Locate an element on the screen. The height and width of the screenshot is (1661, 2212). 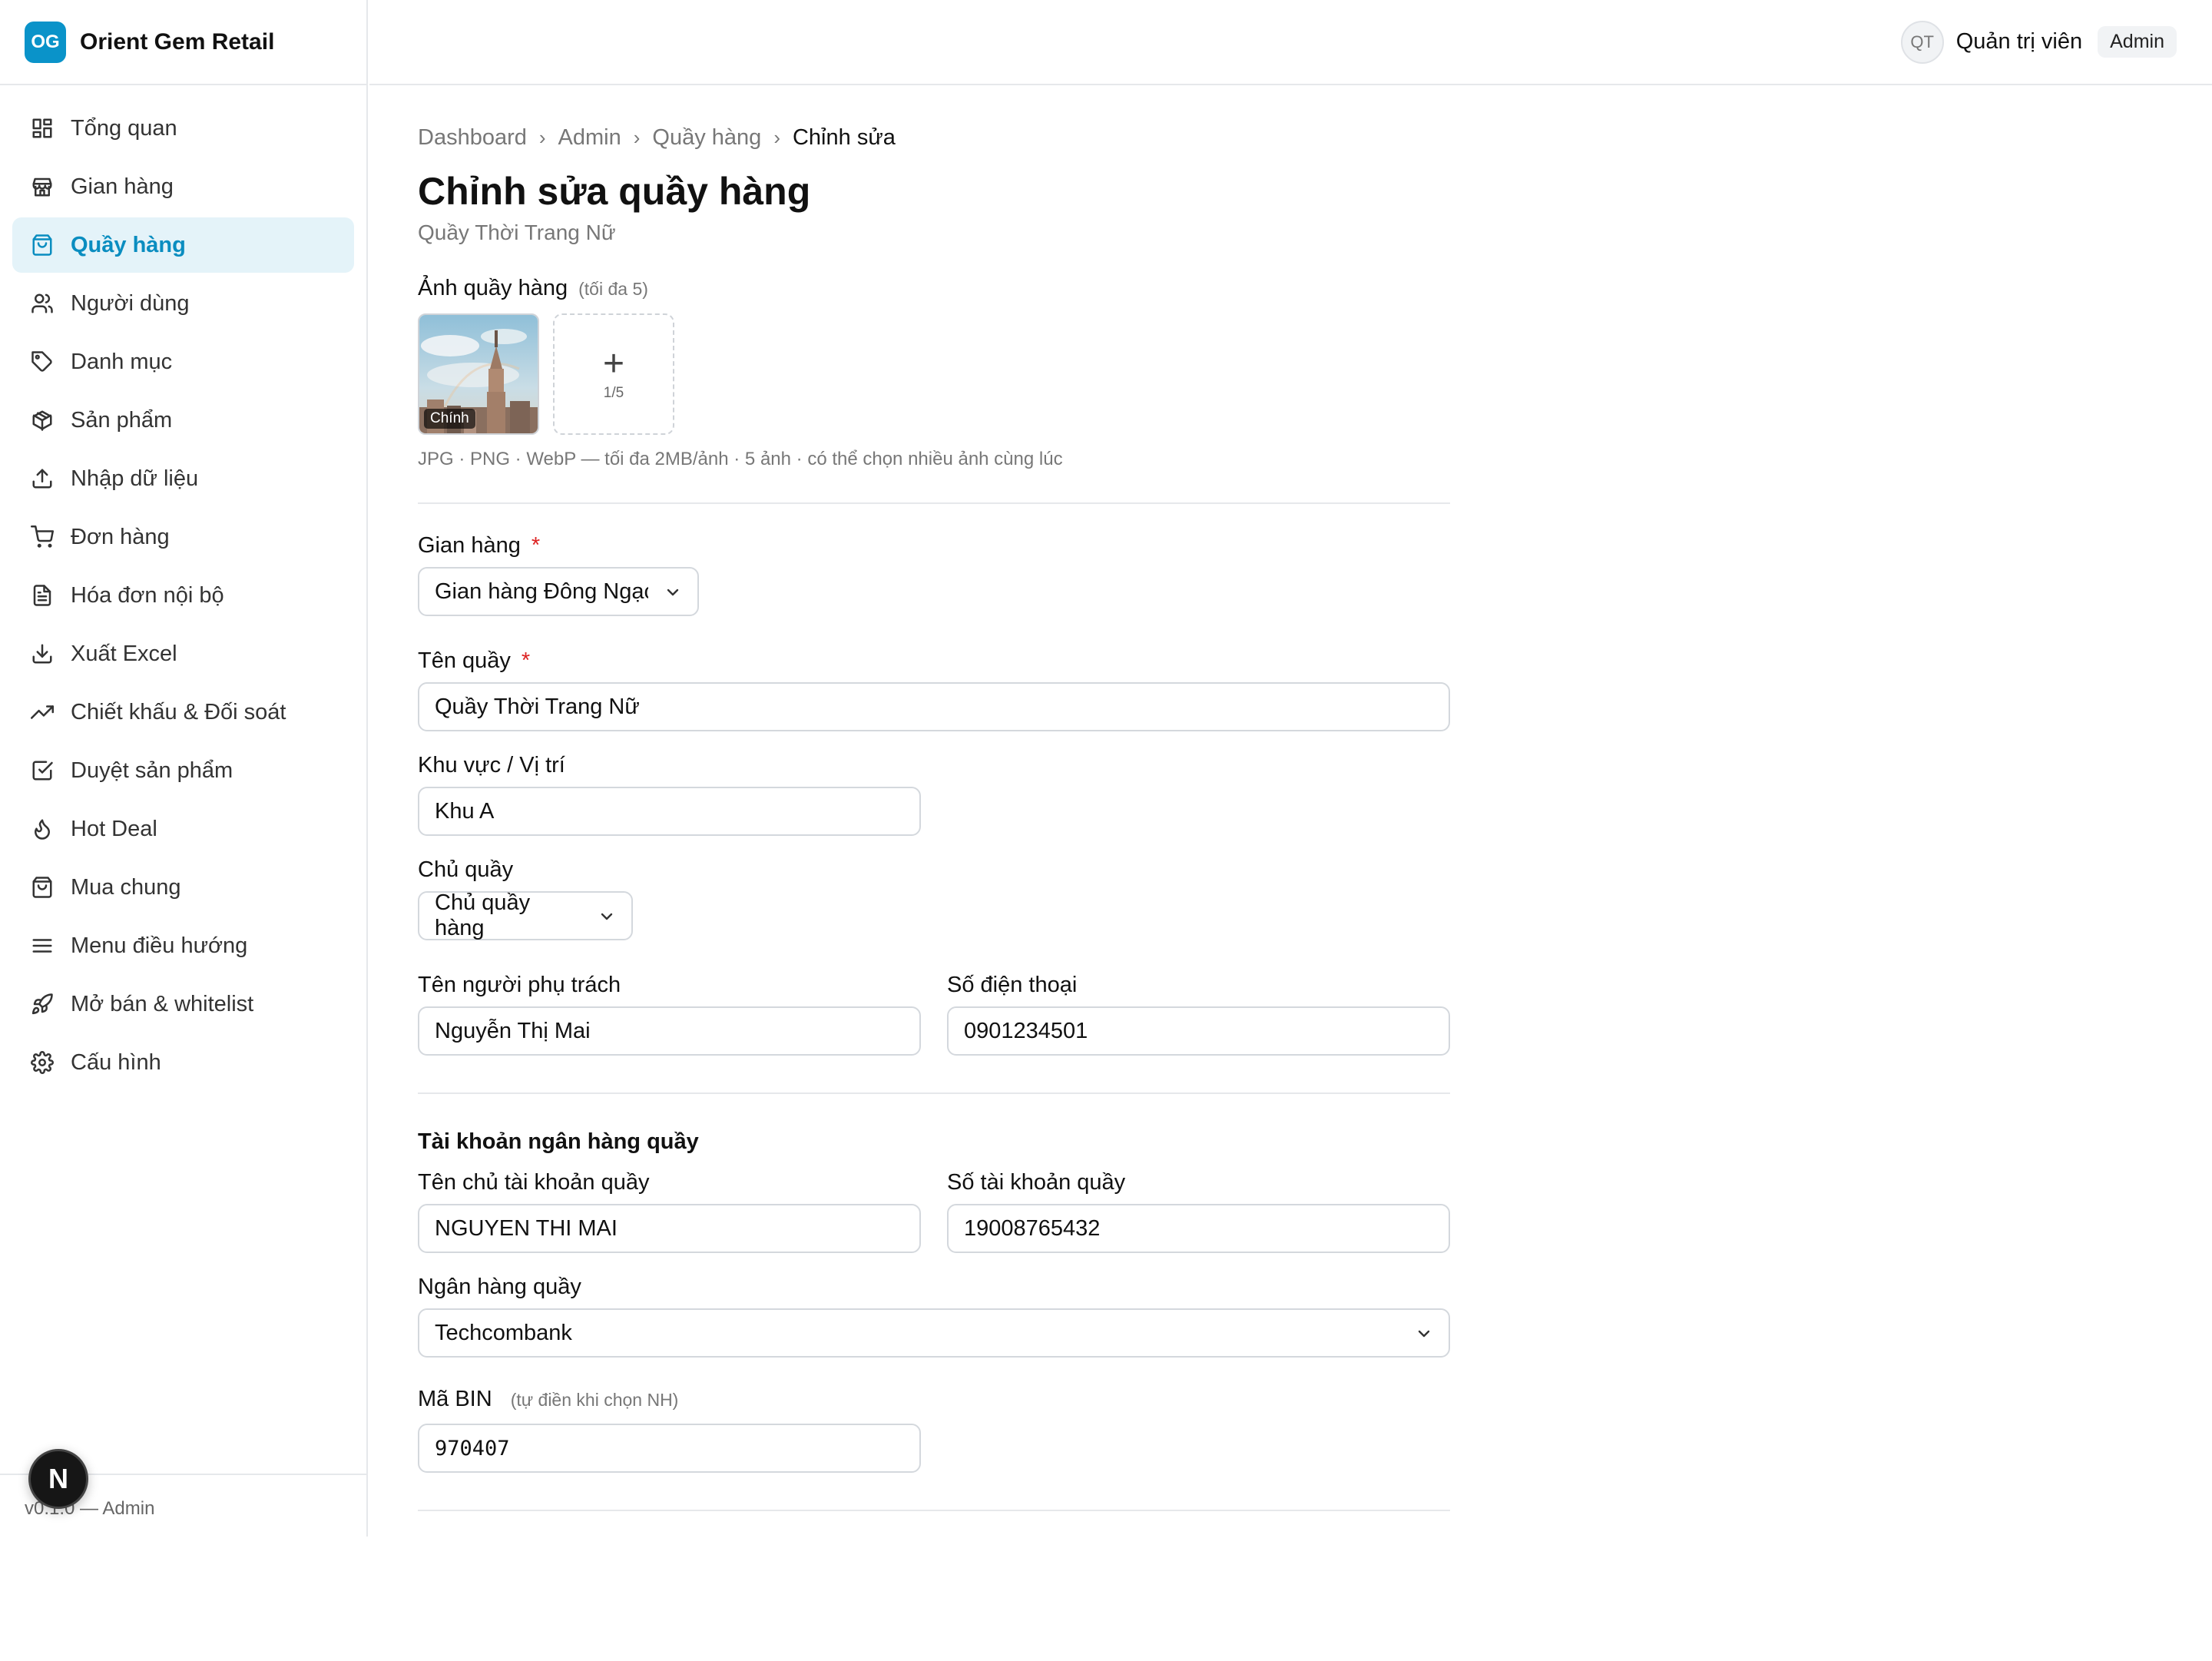
sidebar-item-13: Mua chung is located at coordinates (183, 887).